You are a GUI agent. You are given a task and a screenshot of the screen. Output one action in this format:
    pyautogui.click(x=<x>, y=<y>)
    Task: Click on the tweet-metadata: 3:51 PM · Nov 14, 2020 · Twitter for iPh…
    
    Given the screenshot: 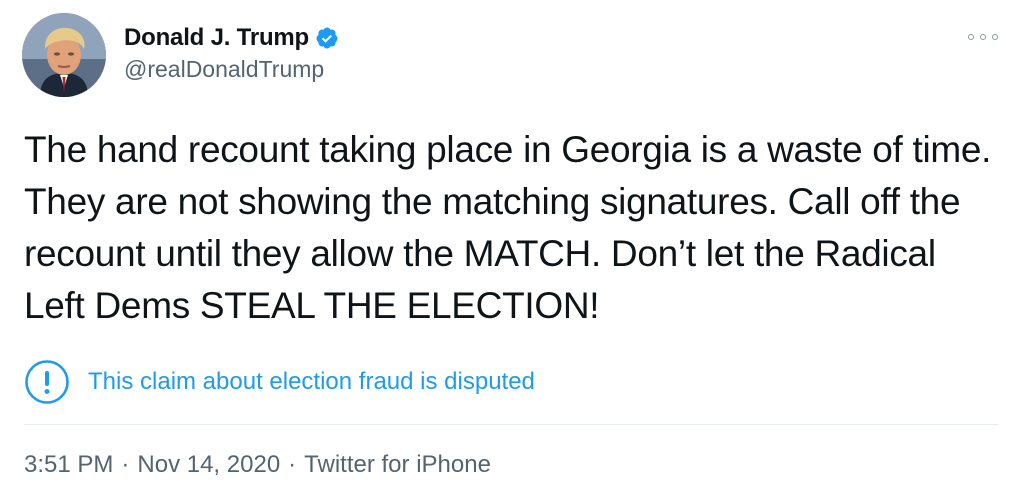 What is the action you would take?
    pyautogui.click(x=257, y=465)
    